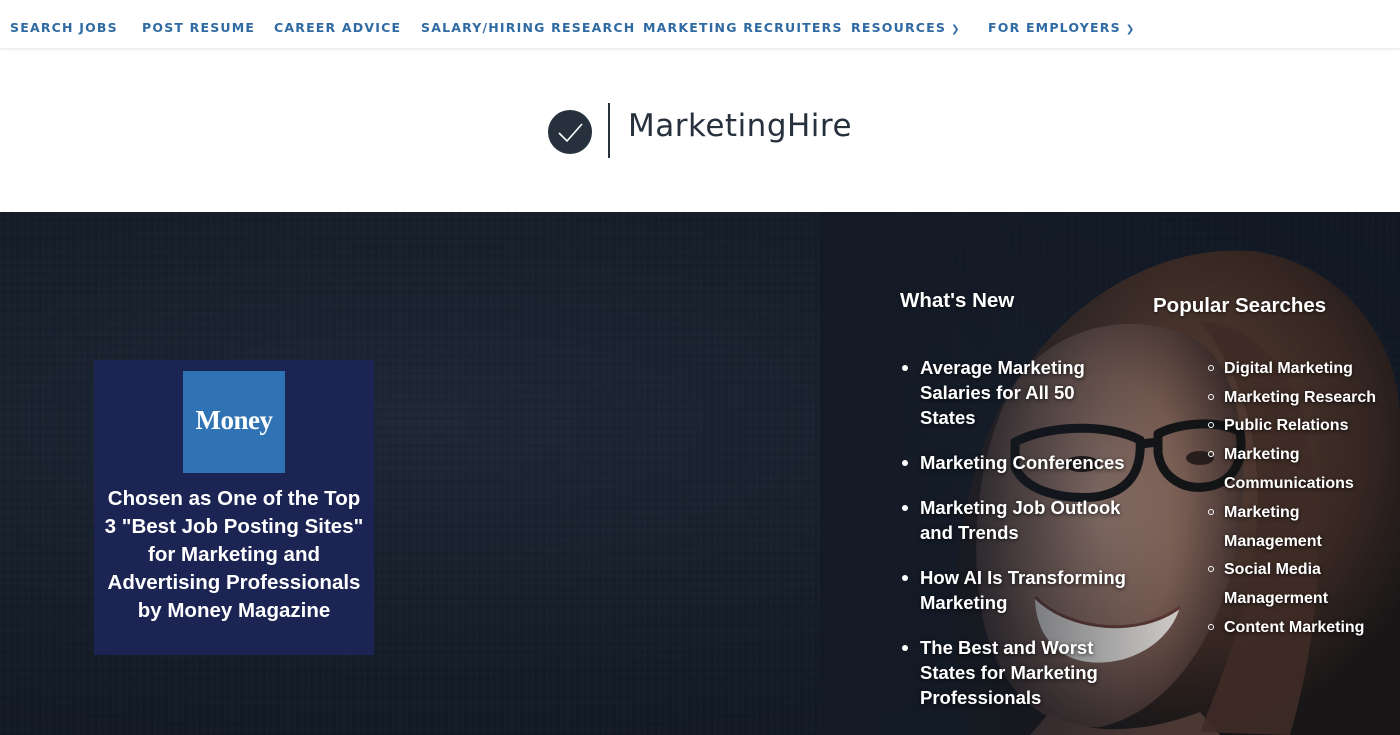 The image size is (1400, 735). Describe the element at coordinates (1023, 590) in the screenshot. I see `news-item-label: How AI Is Transforming Marketing` at that location.